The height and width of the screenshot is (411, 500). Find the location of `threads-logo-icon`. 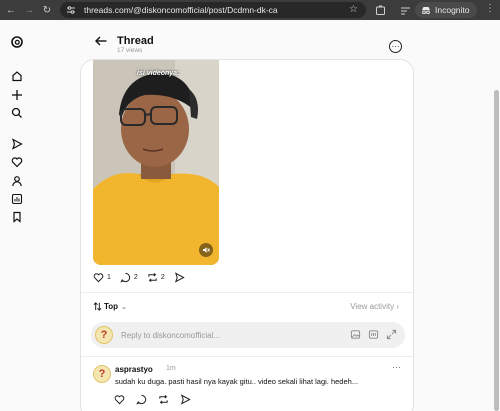

threads-logo-icon is located at coordinates (17, 42).